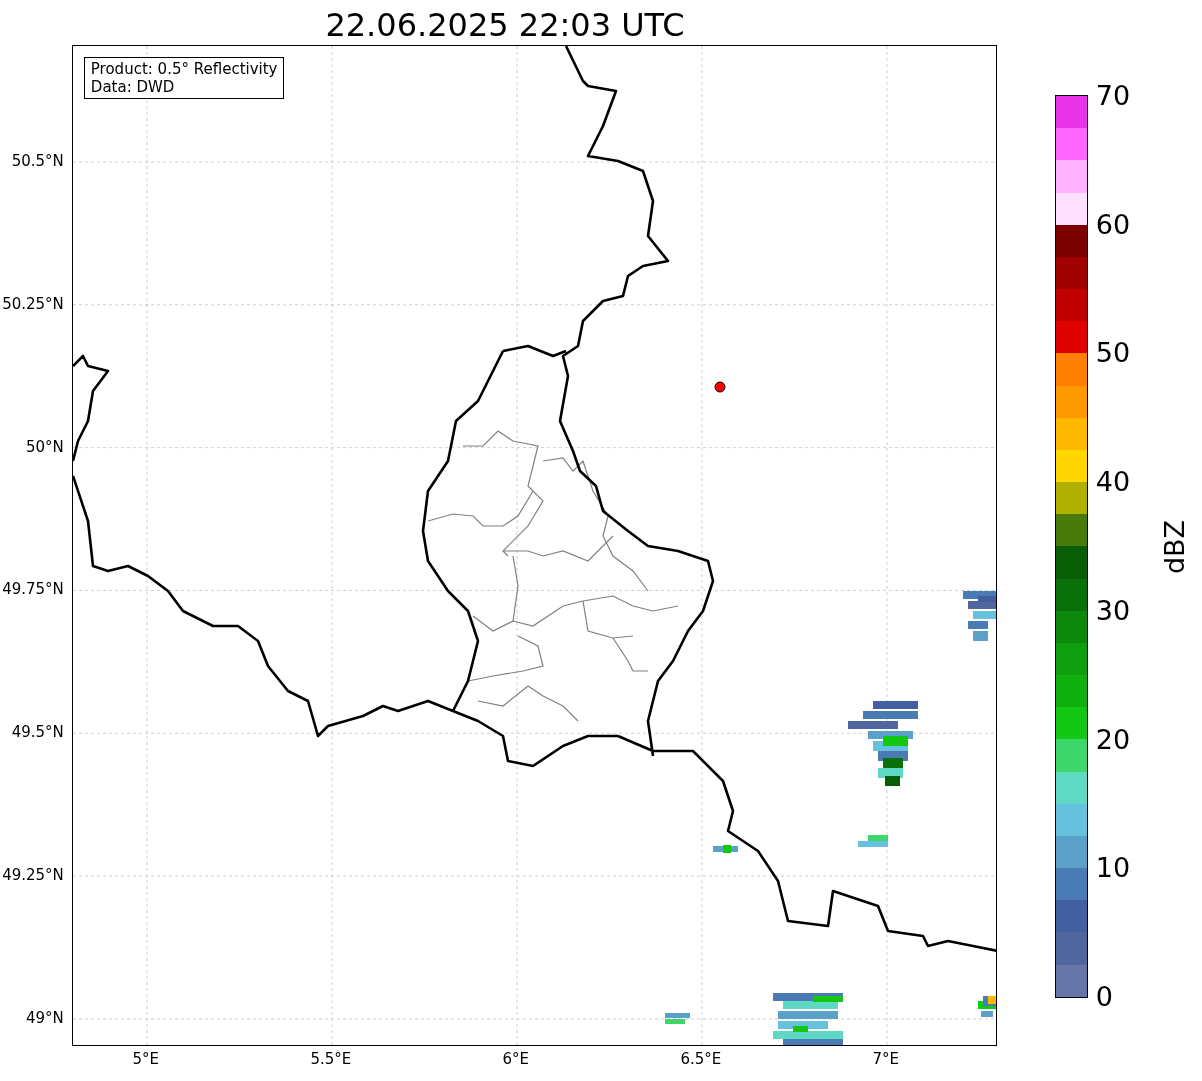 The image size is (1202, 1081). Describe the element at coordinates (1113, 739) in the screenshot. I see `colorbar-tick-label: 20` at that location.